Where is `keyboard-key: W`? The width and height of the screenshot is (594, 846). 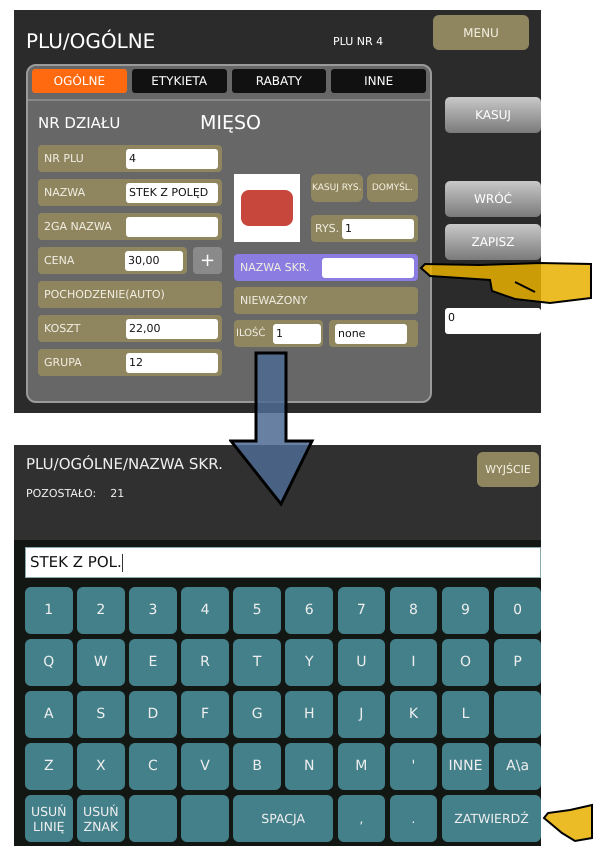
keyboard-key: W is located at coordinates (101, 662).